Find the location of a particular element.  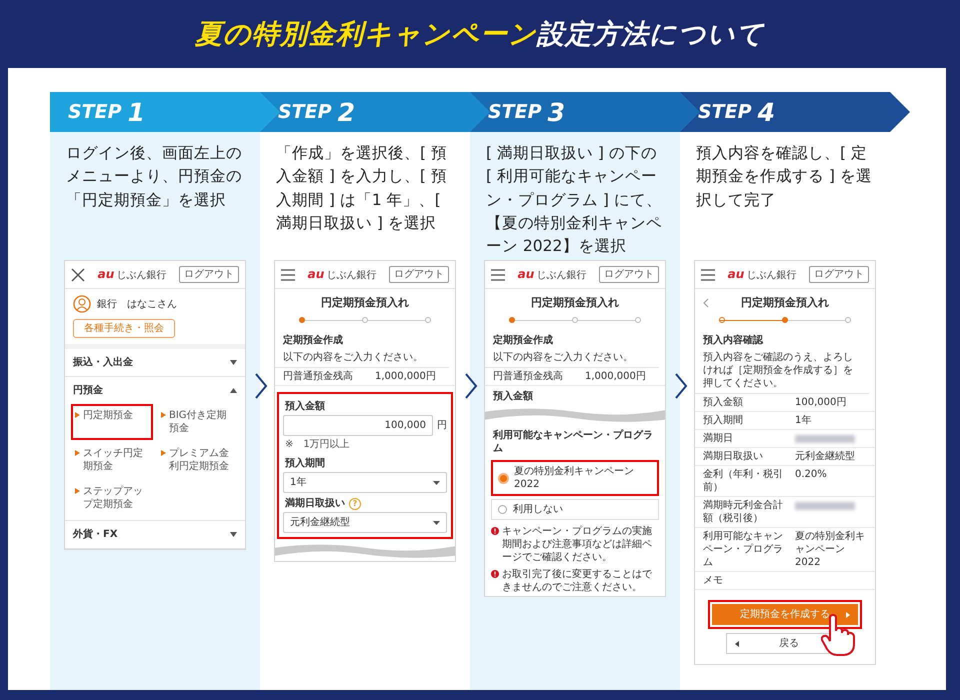

row-value: 100,000円 is located at coordinates (821, 403).